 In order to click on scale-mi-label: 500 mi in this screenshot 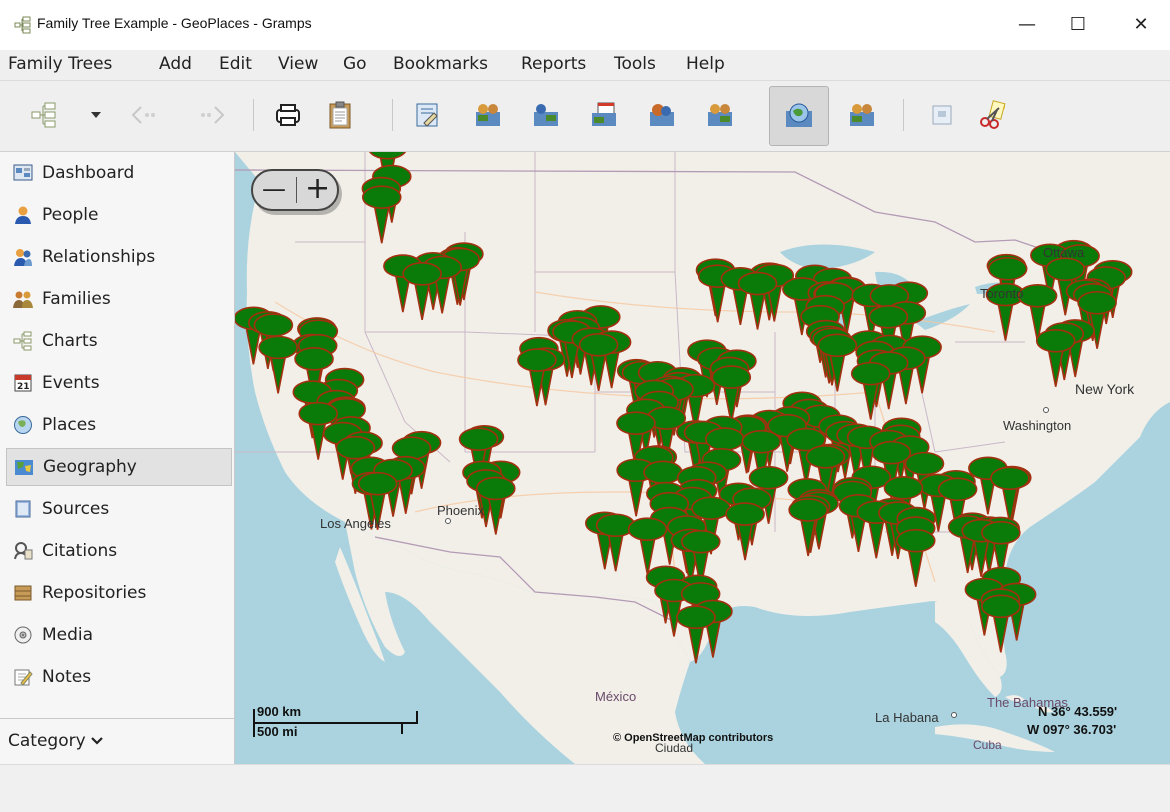, I will do `click(277, 731)`.